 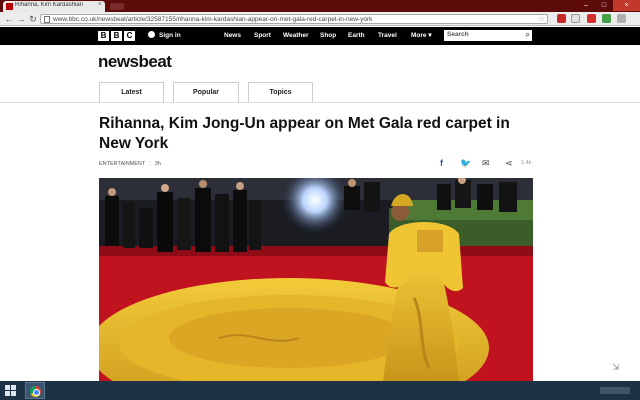 I want to click on newsbeat-brand: newsbeat, so click(x=135, y=62).